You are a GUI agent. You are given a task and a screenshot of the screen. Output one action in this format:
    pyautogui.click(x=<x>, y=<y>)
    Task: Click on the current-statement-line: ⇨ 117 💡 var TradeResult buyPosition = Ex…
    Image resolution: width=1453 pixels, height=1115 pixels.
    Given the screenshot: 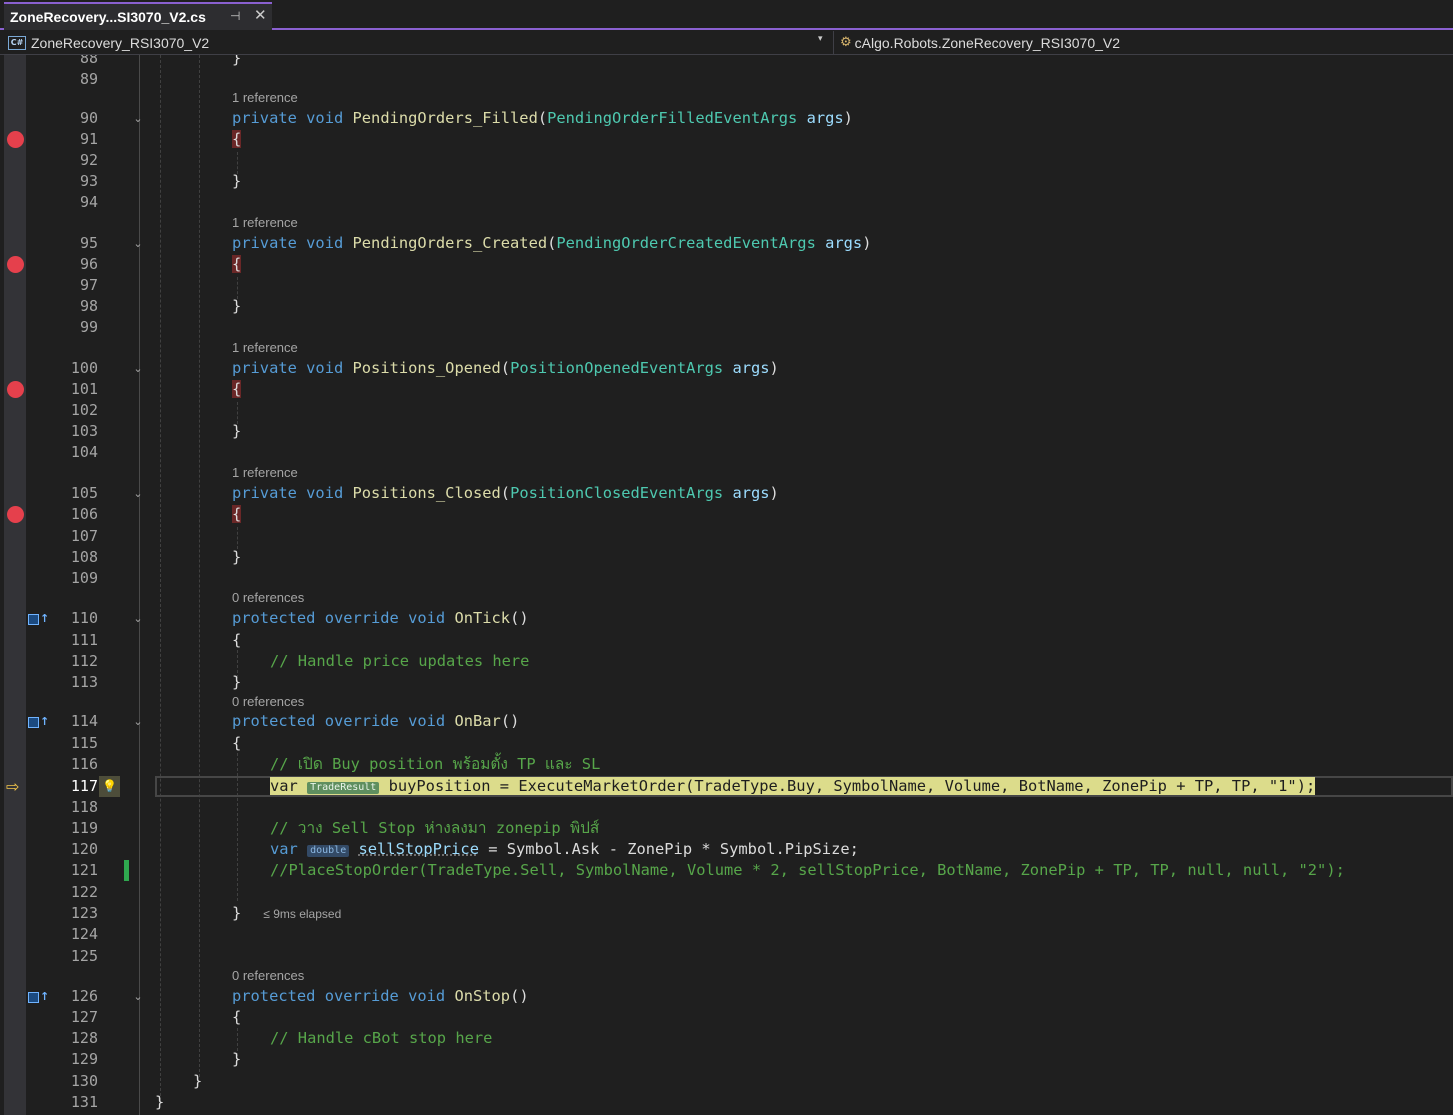 What is the action you would take?
    pyautogui.click(x=726, y=786)
    